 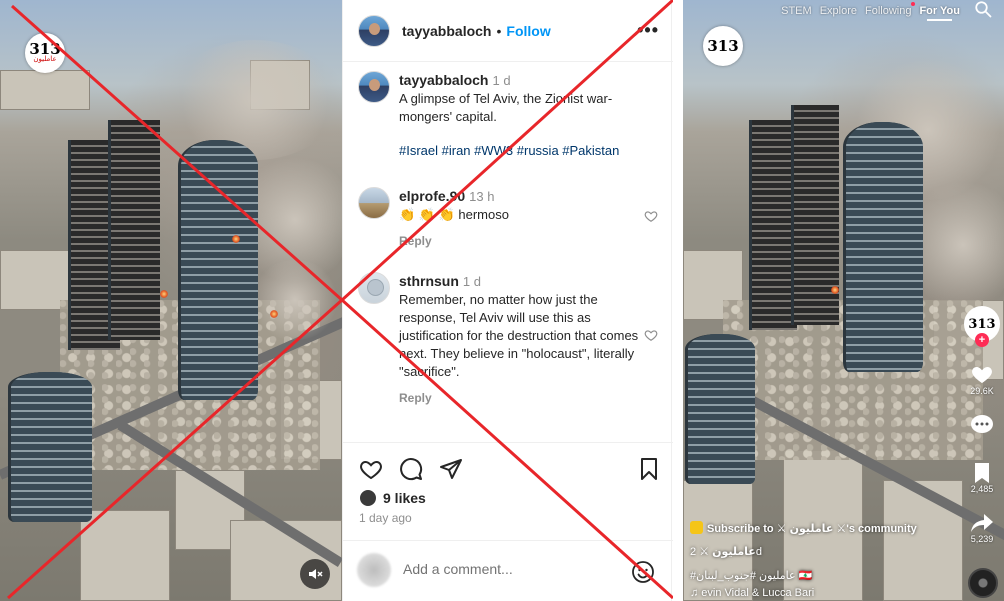 I want to click on tab-following: Following, so click(x=890, y=9).